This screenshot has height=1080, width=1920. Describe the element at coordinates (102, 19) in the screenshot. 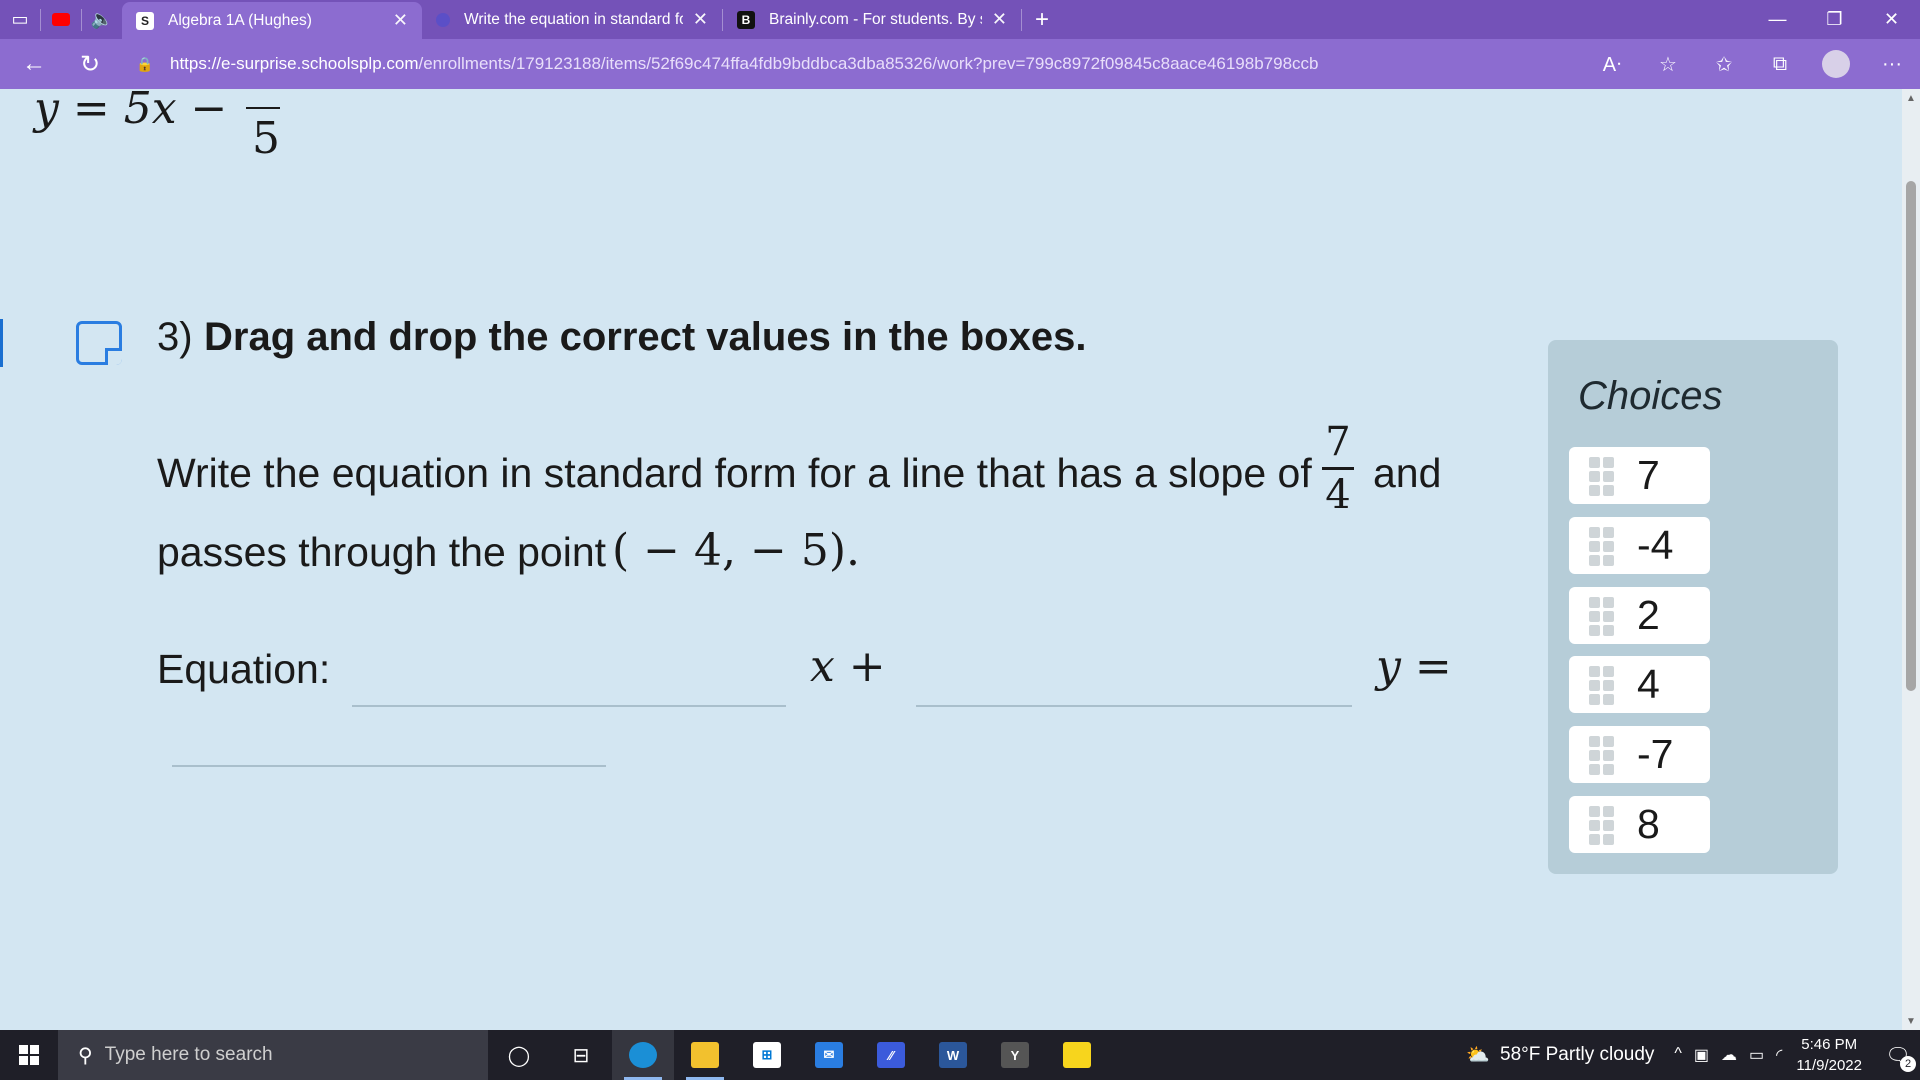

I see `speaker-pinned-tab-icon: 🔈` at that location.